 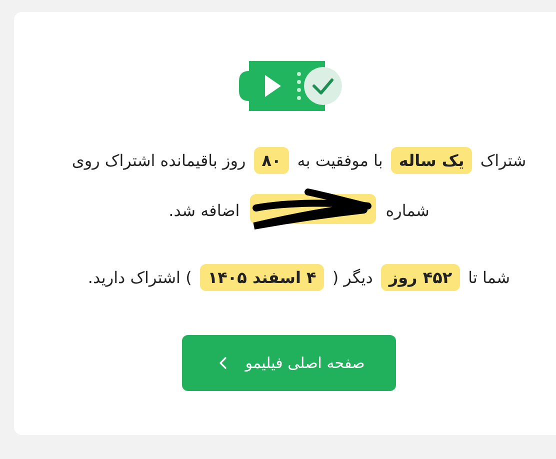 What do you see at coordinates (262, 277) in the screenshot?
I see `highlighted-text: ۴ اسفند ۱۴۰۵` at bounding box center [262, 277].